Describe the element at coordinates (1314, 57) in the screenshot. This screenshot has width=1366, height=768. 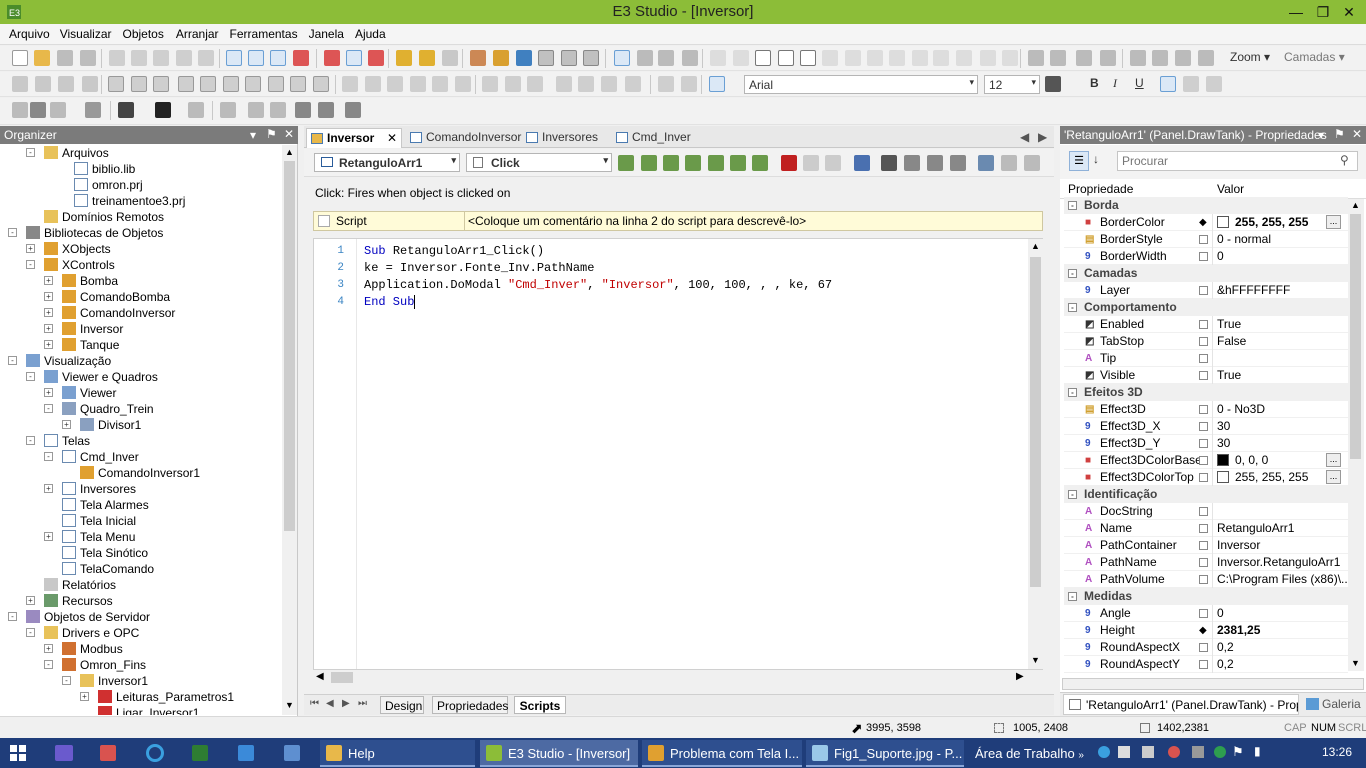
I see `layers-button: Camadas ▾` at that location.